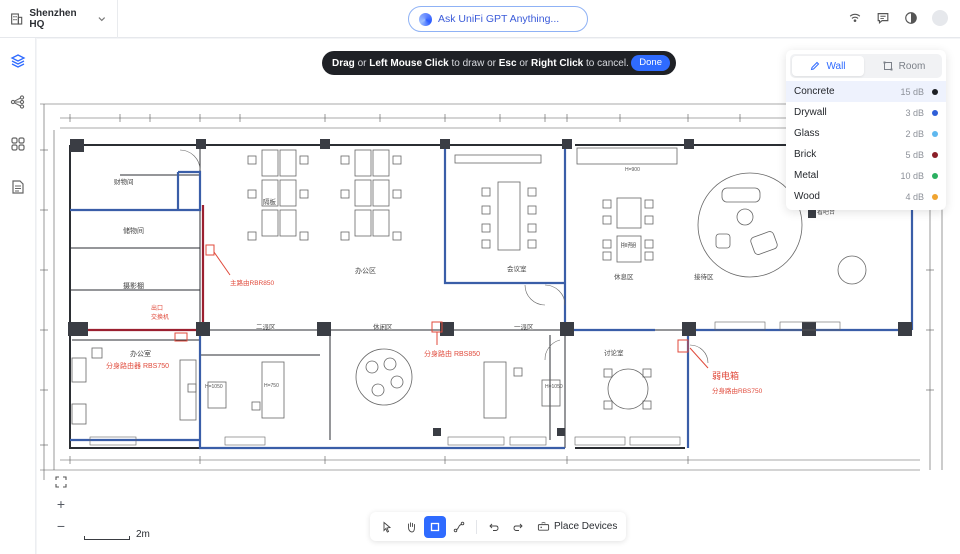  I want to click on building-icon, so click(17, 19).